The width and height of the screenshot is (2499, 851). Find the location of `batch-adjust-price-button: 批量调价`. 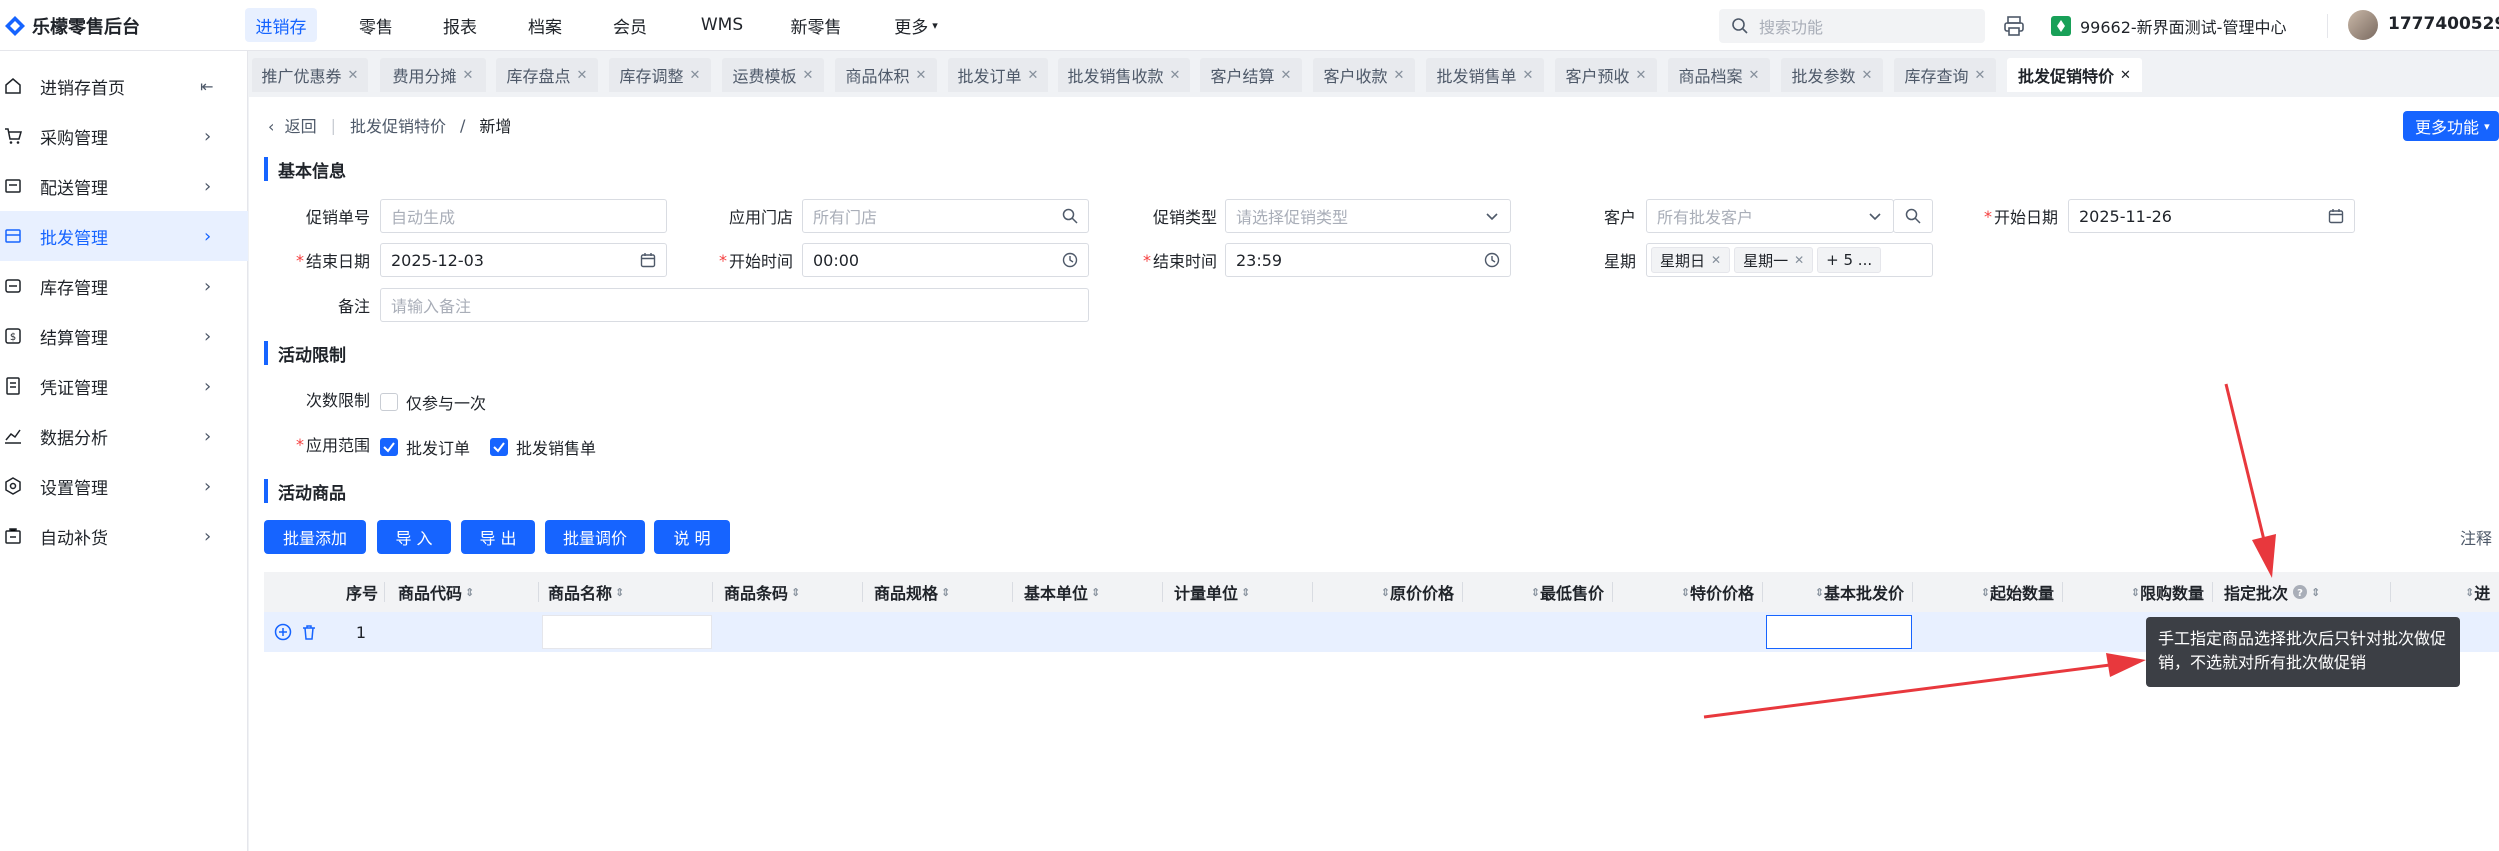

batch-adjust-price-button: 批量调价 is located at coordinates (595, 537).